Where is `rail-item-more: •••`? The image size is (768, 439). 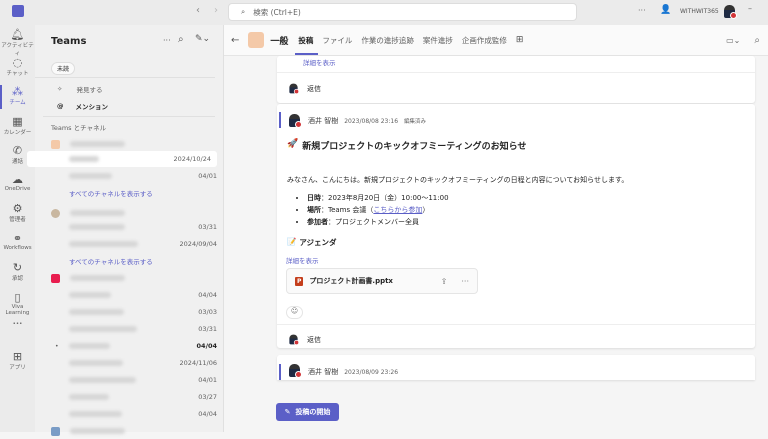 rail-item-more: ••• is located at coordinates (17, 324).